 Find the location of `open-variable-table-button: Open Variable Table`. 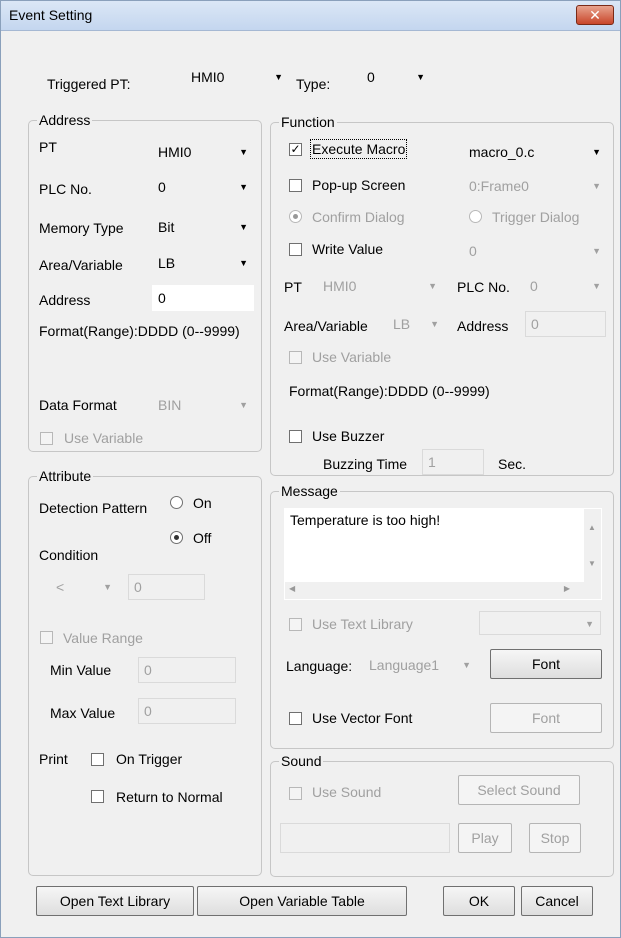

open-variable-table-button: Open Variable Table is located at coordinates (302, 901).